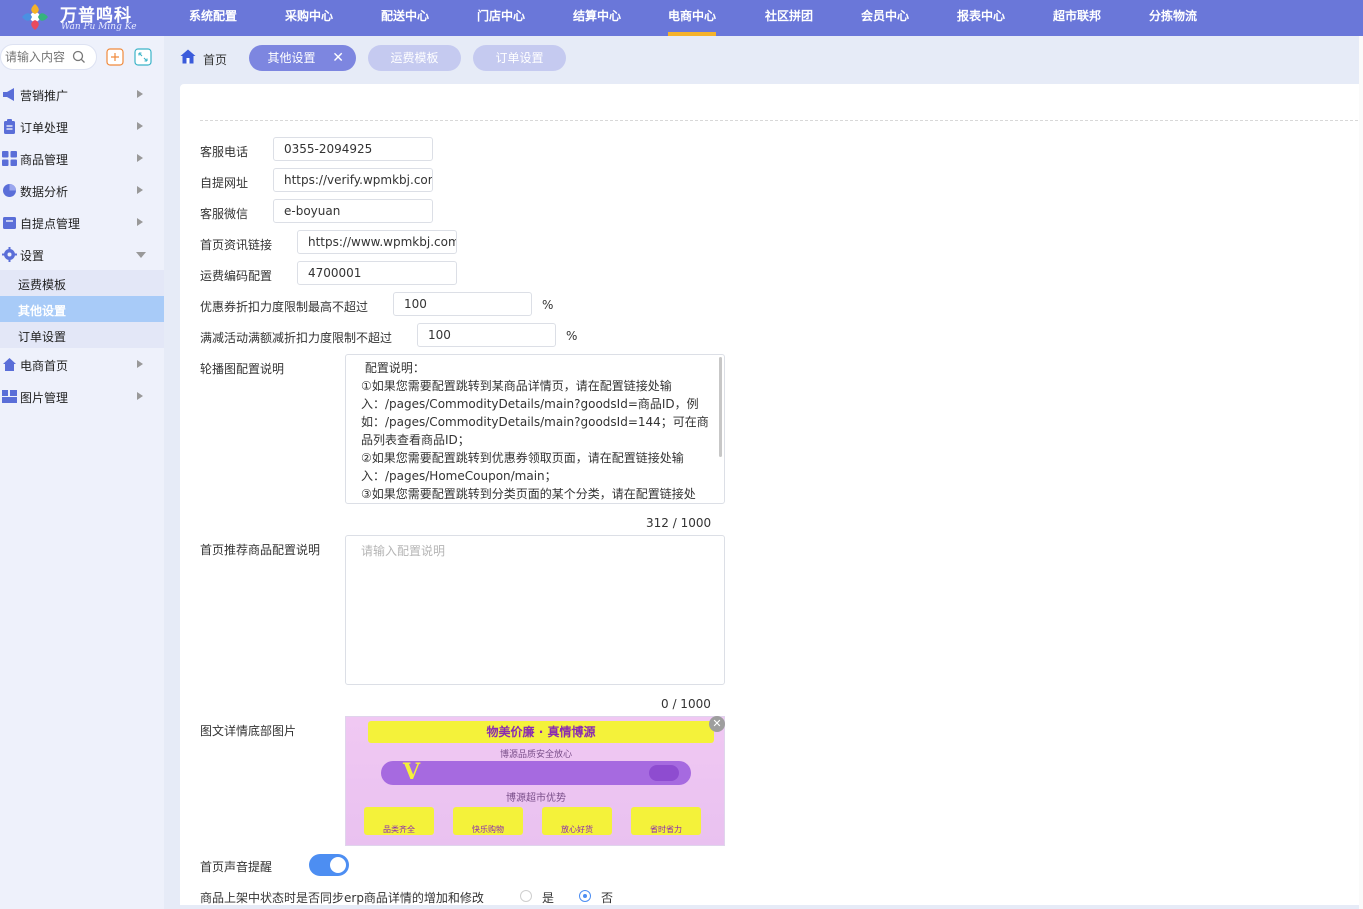 Image resolution: width=1363 pixels, height=909 pixels. Describe the element at coordinates (89, 18) in the screenshot. I see `brand-logo: 万普鸣科 Wan Pu Ming Ke` at that location.